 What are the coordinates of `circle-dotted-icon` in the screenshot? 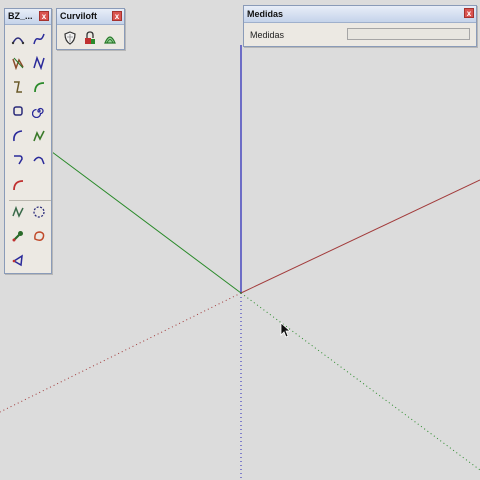 It's located at (39, 212).